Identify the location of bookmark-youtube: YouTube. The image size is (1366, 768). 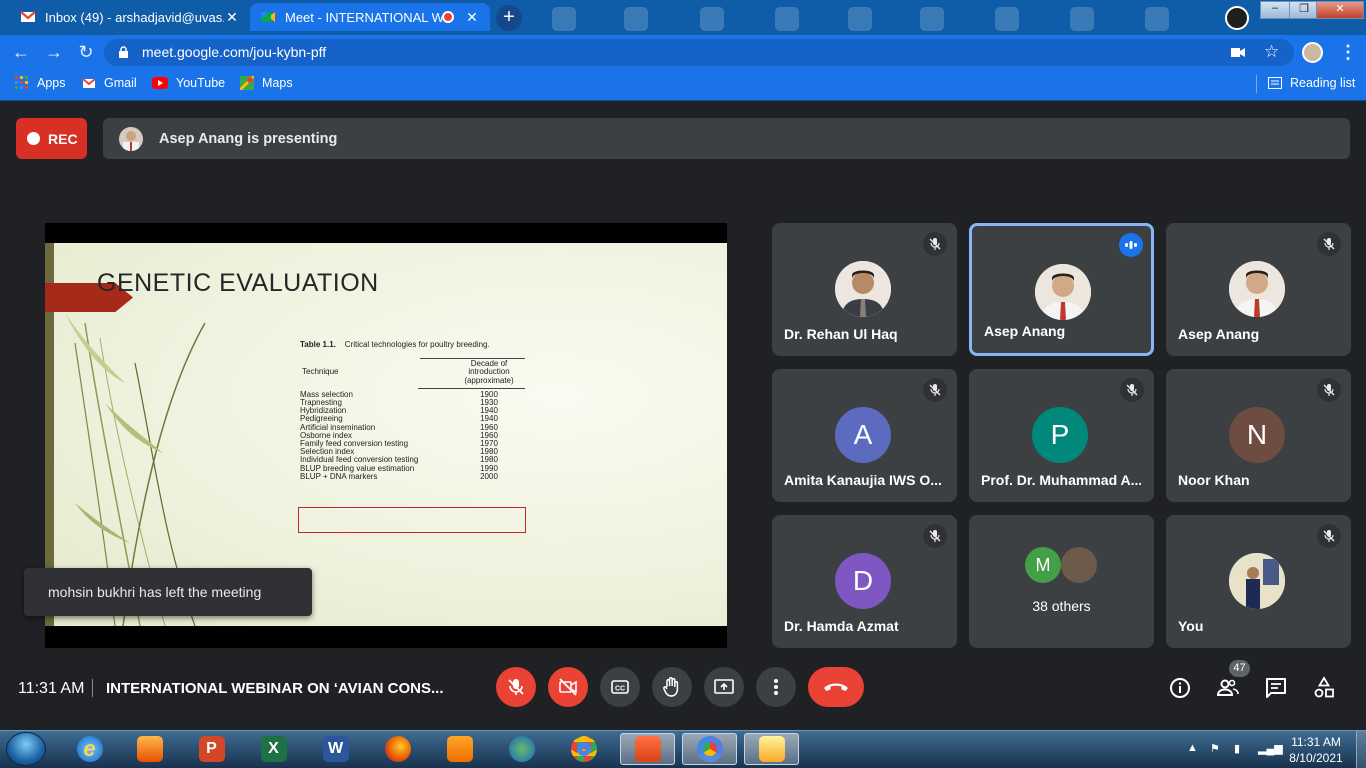
(188, 83).